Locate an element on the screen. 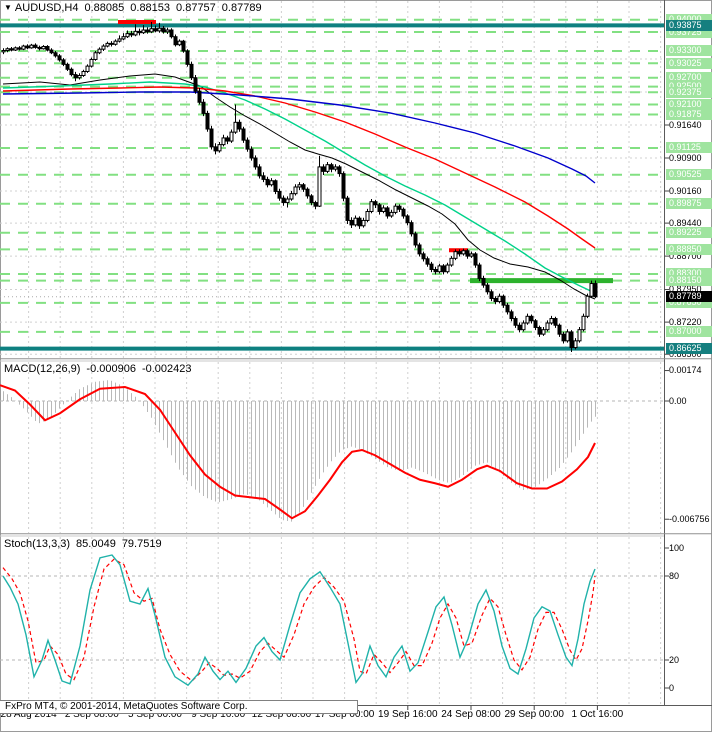  ohlc-open: 0.88085 is located at coordinates (104, 8).